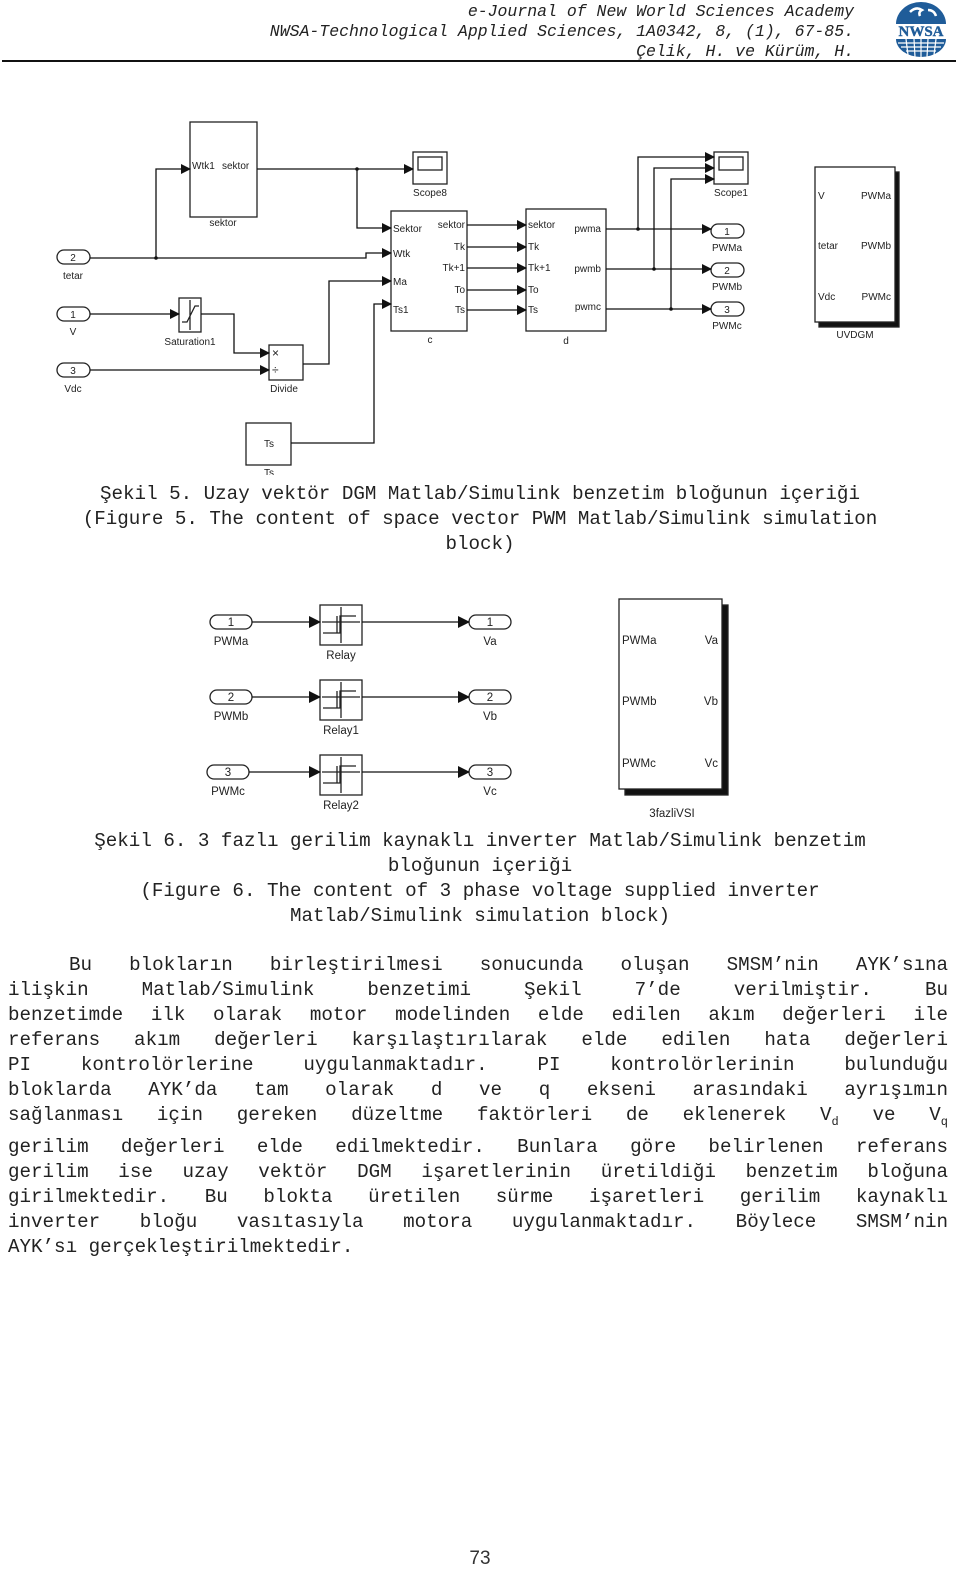 Image resolution: width=960 pixels, height=1589 pixels. Describe the element at coordinates (587, 229) in the screenshot. I see `d-output-label: pwma` at that location.